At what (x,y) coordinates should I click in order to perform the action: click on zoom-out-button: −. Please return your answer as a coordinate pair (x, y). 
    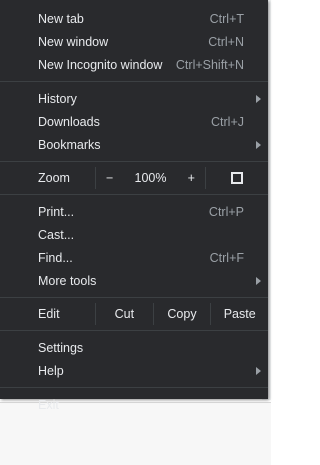
    Looking at the image, I should click on (109, 178).